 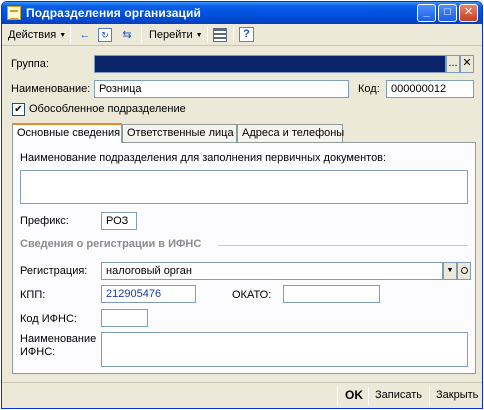 I want to click on kpp-label: КПП:, so click(x=33, y=295).